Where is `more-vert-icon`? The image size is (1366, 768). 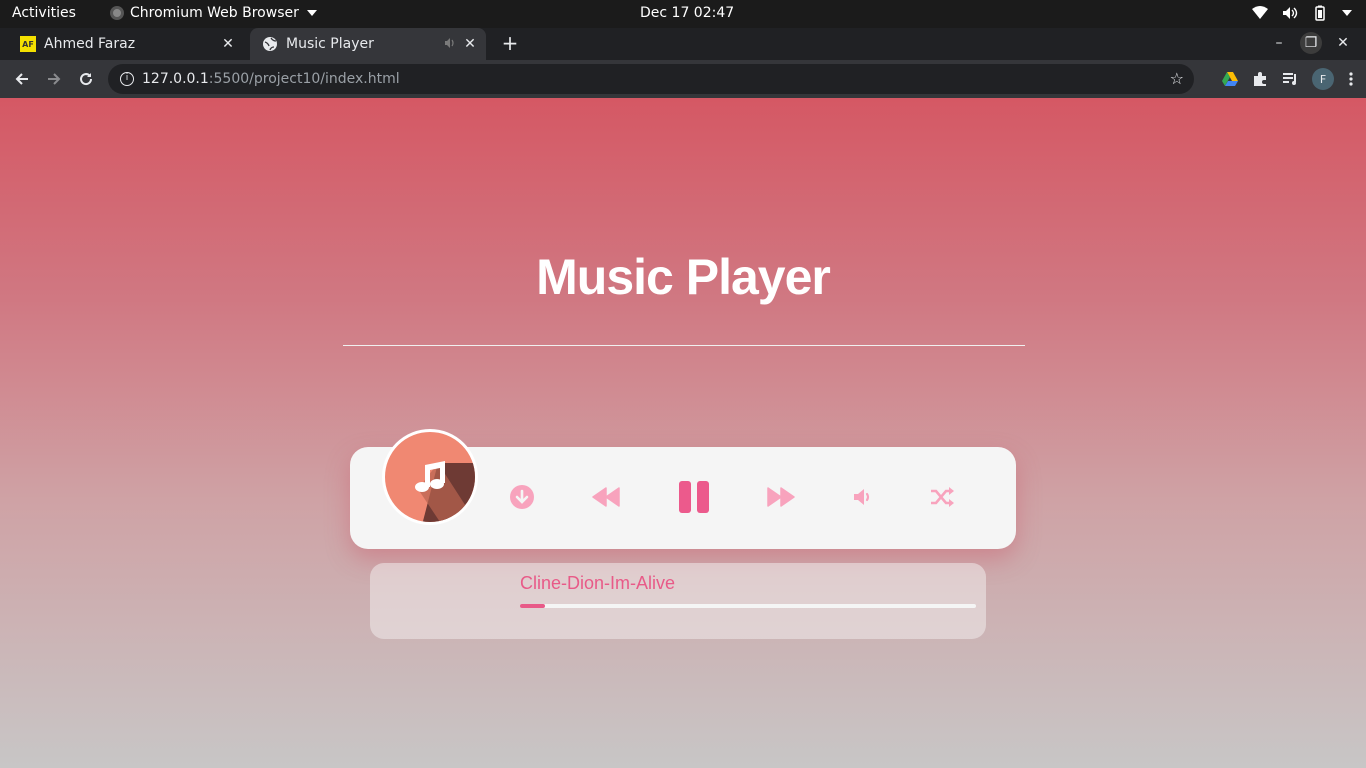
more-vert-icon is located at coordinates (1351, 79).